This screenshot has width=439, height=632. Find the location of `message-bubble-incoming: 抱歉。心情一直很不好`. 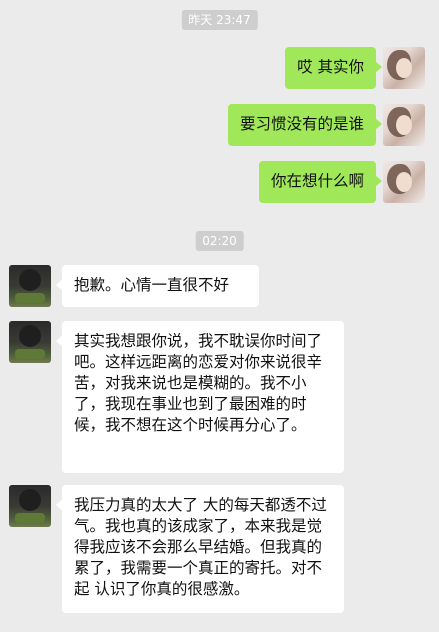

message-bubble-incoming: 抱歉。心情一直很不好 is located at coordinates (157, 286).